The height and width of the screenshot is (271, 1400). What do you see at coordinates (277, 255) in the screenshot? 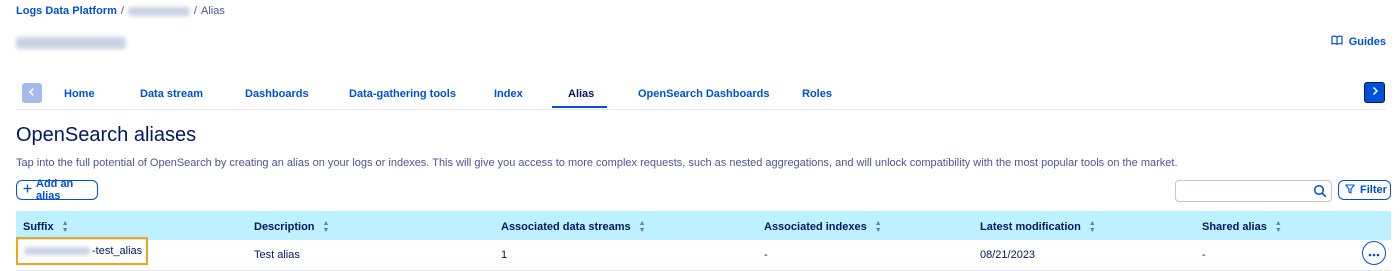
I see `description-cell: Test alias` at bounding box center [277, 255].